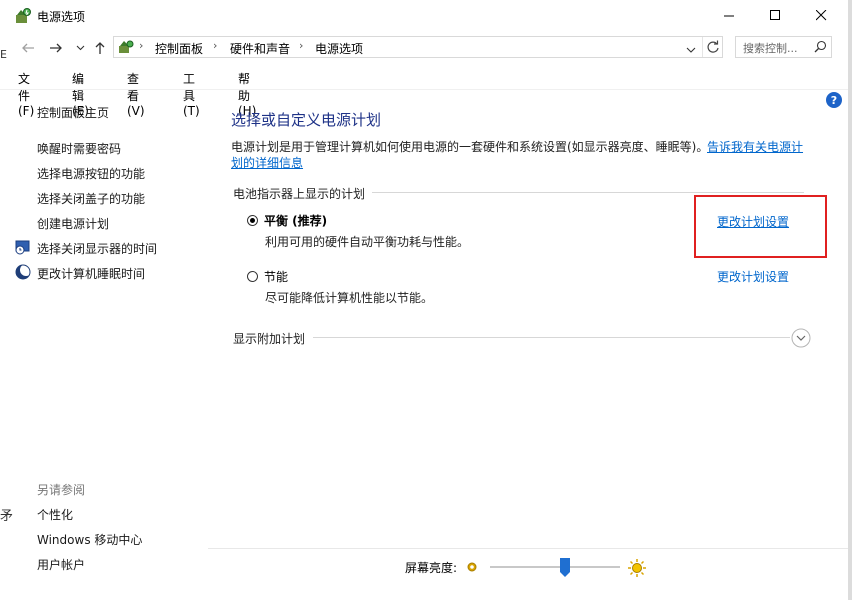 The width and height of the screenshot is (852, 600). What do you see at coordinates (702, 47) in the screenshot?
I see `divider` at bounding box center [702, 47].